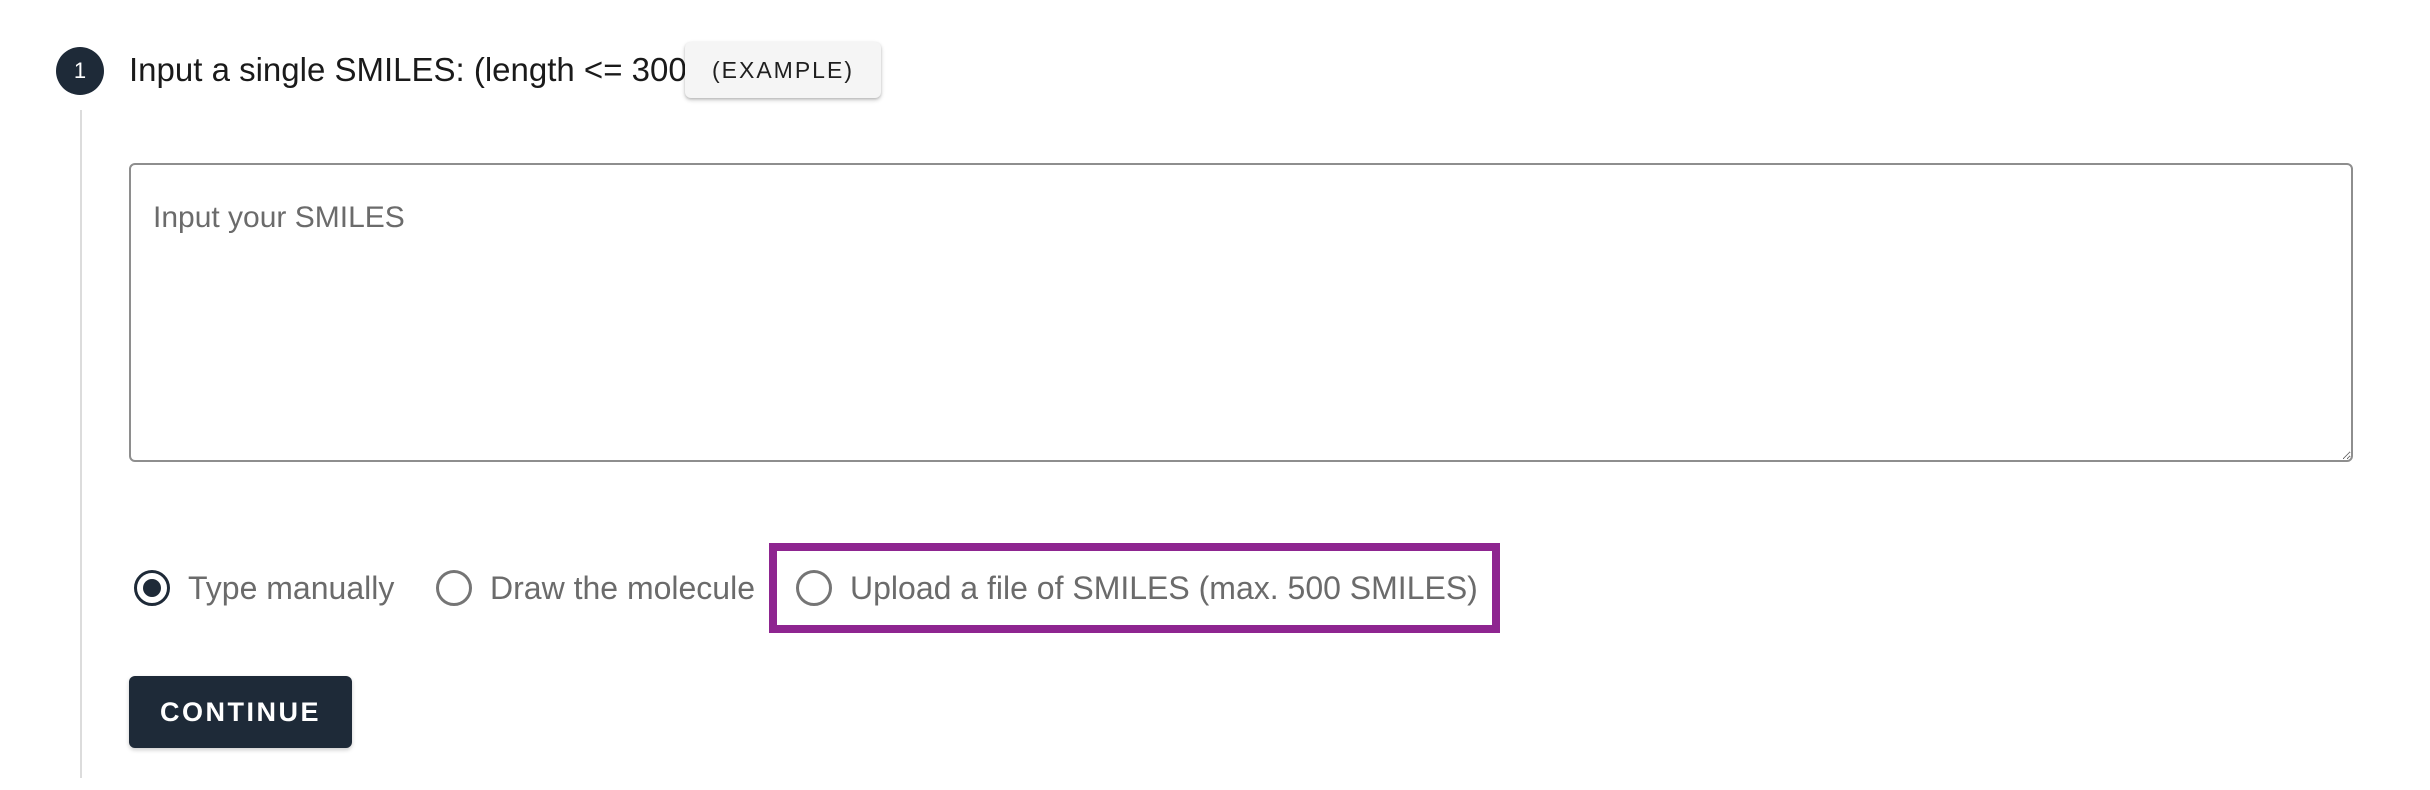 The height and width of the screenshot is (790, 2430). I want to click on radio-type-manually: Type manually, so click(264, 588).